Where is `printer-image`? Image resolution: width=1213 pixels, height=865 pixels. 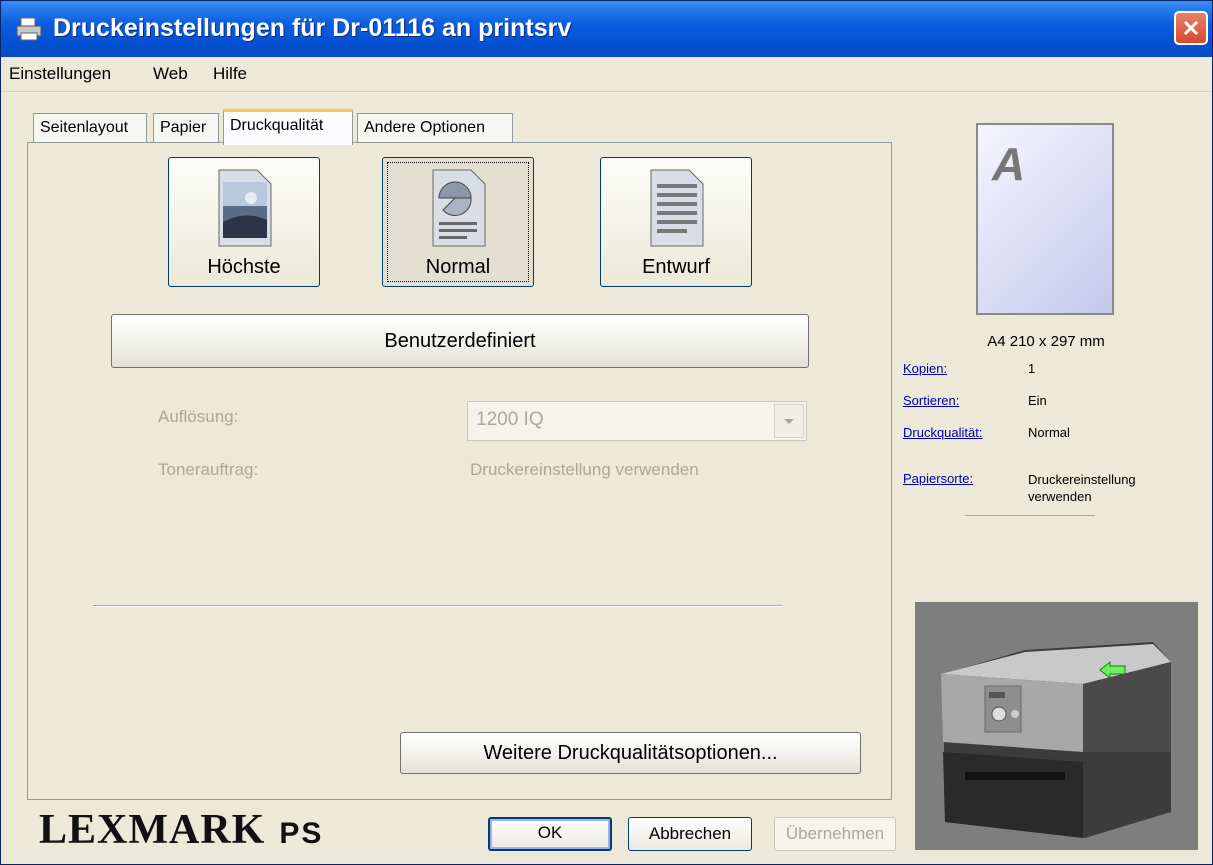 printer-image is located at coordinates (1056, 726).